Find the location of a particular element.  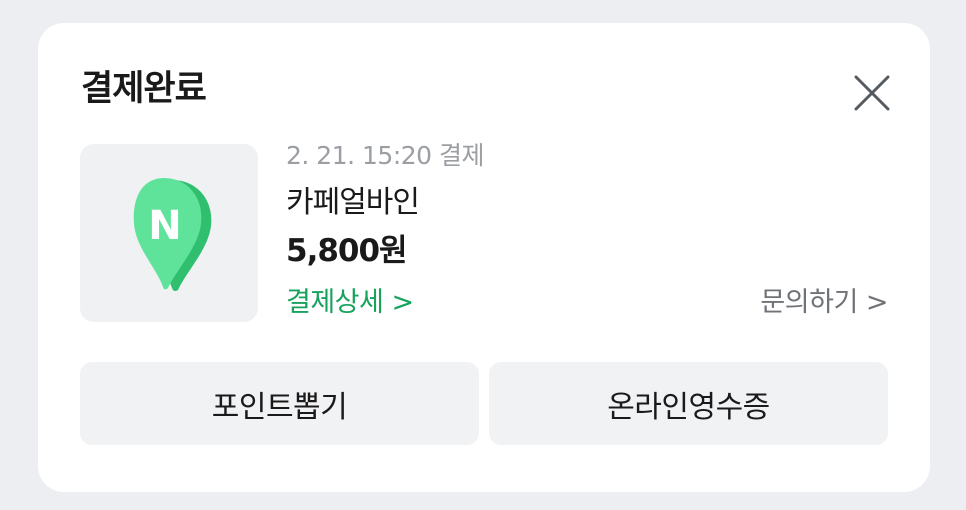

naver-map-pin-icon: N is located at coordinates (172, 235).